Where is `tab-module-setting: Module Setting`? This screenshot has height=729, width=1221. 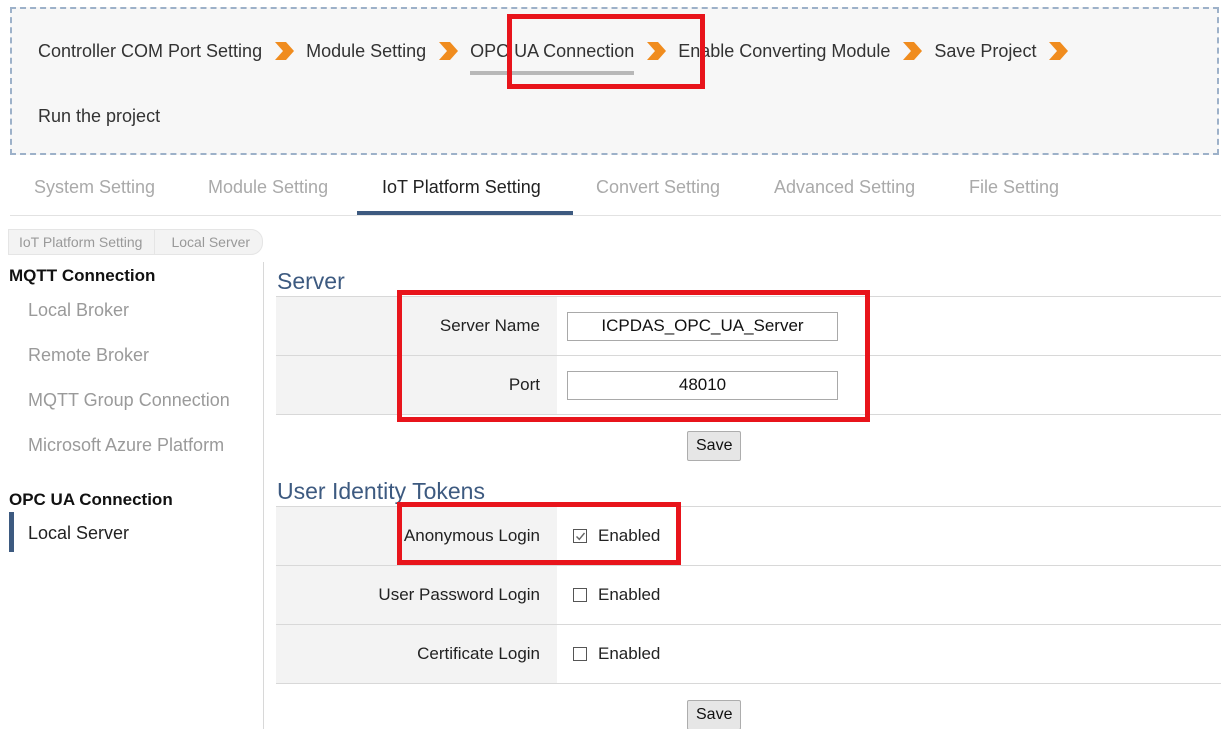 tab-module-setting: Module Setting is located at coordinates (268, 187).